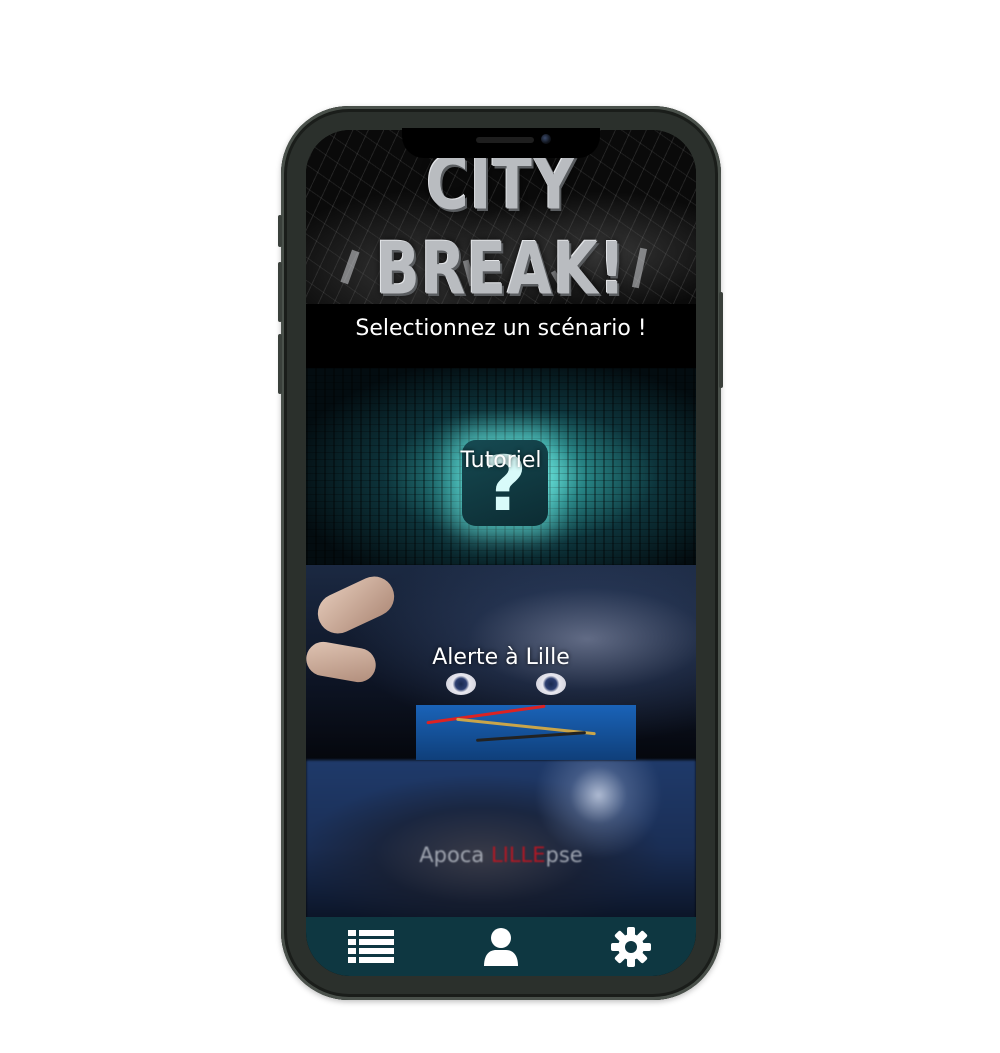 The image size is (1000, 1053). Describe the element at coordinates (280, 292) in the screenshot. I see `volume-up-button` at that location.